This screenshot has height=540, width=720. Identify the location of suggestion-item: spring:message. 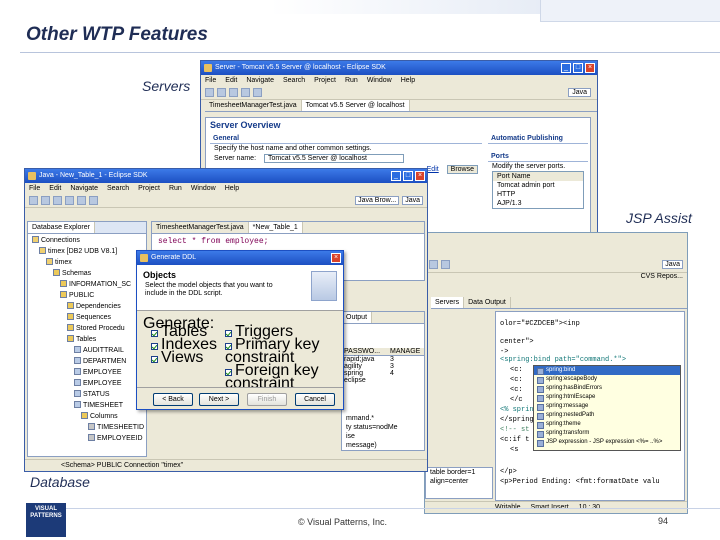
(607, 406).